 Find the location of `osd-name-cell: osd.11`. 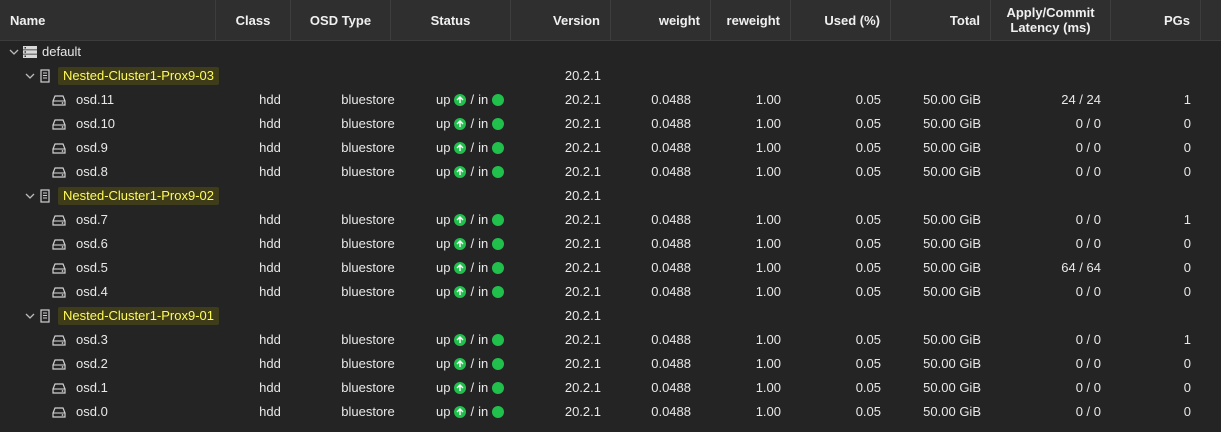

osd-name-cell: osd.11 is located at coordinates (132, 100).